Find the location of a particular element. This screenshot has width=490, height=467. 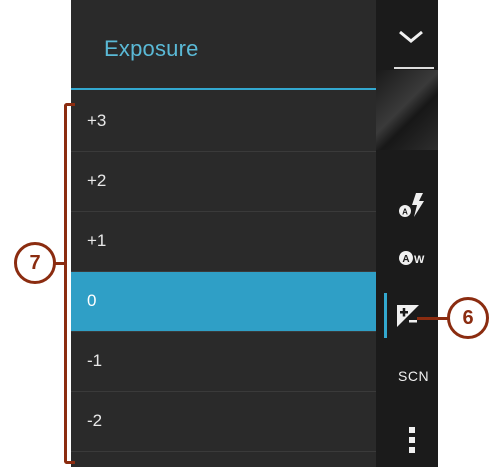

panel-title: Exposure is located at coordinates (151, 48).